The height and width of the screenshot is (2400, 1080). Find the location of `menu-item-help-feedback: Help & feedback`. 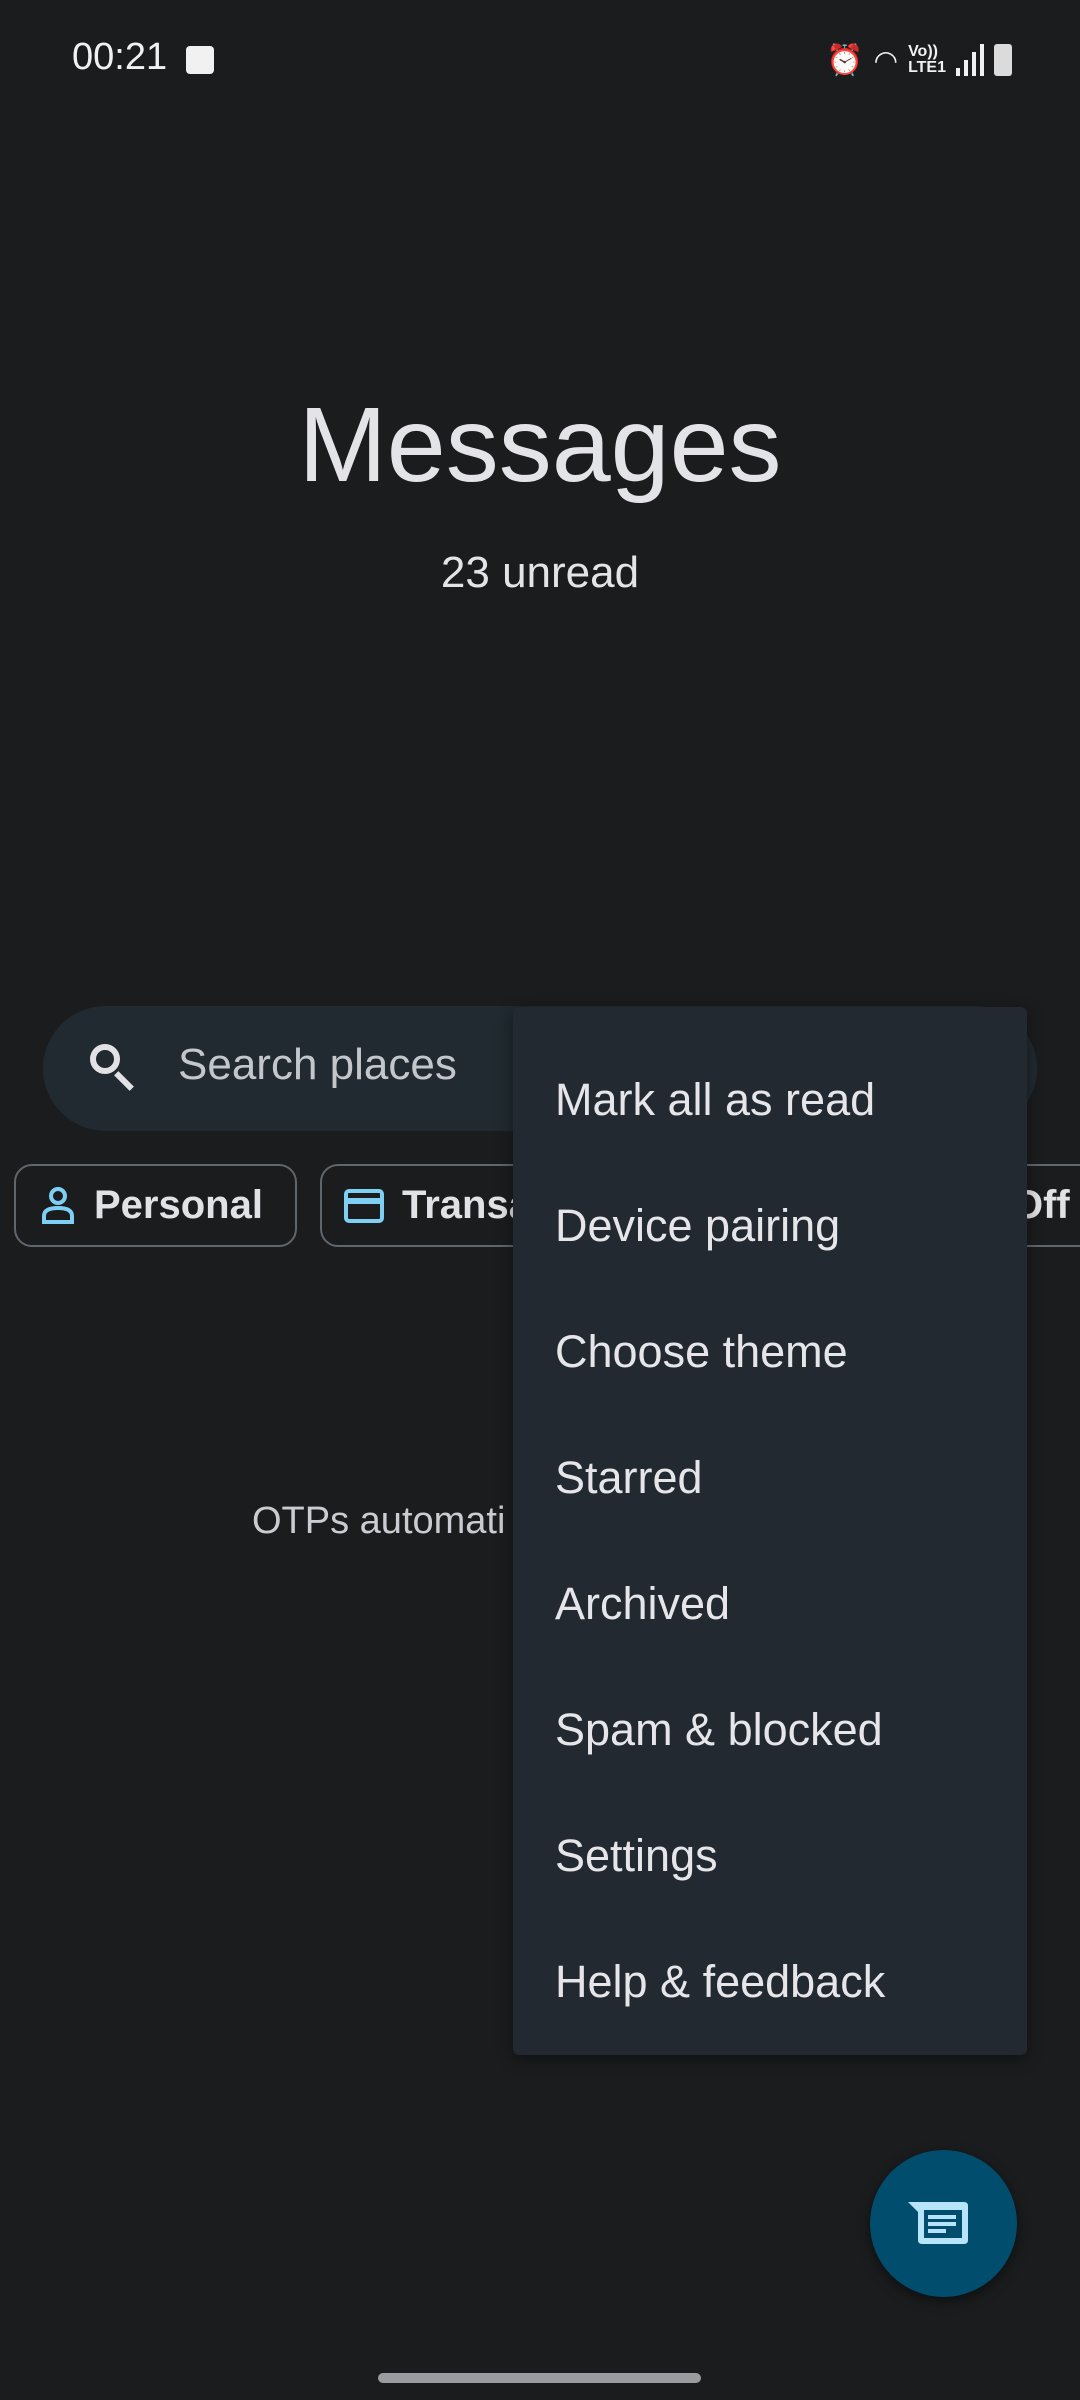

menu-item-help-feedback: Help & feedback is located at coordinates (770, 1982).